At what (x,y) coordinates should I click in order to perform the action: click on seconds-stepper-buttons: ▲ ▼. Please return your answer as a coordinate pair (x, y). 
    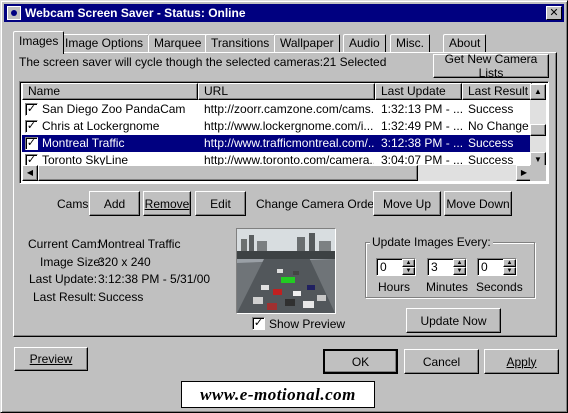
    Looking at the image, I should click on (509, 267).